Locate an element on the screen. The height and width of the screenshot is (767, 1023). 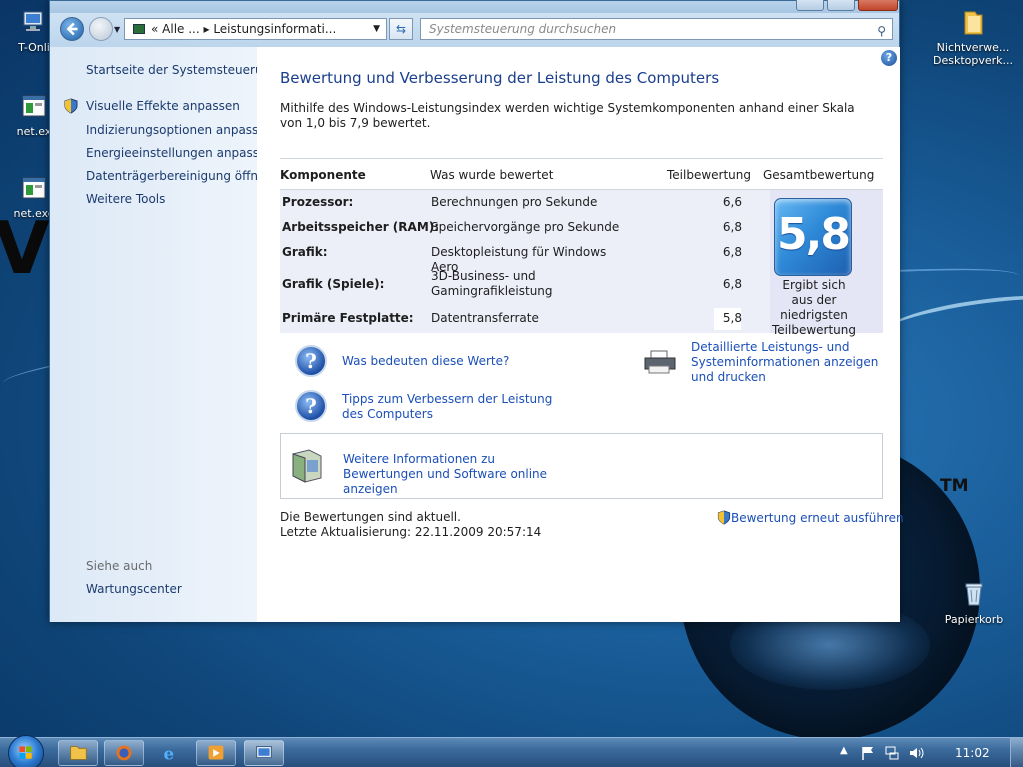
address-dropdown-icon: ▼ is located at coordinates (376, 29).